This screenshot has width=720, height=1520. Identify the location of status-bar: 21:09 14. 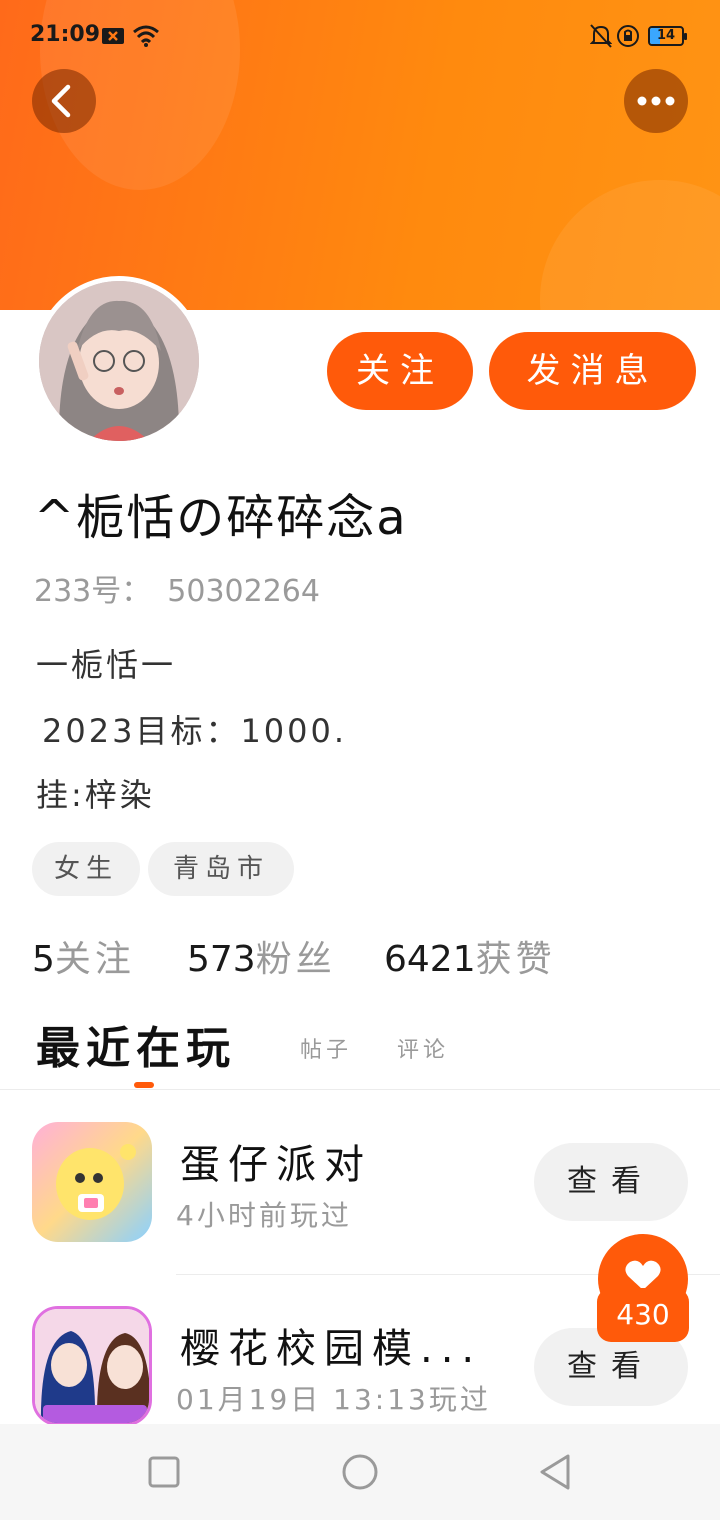
(360, 36).